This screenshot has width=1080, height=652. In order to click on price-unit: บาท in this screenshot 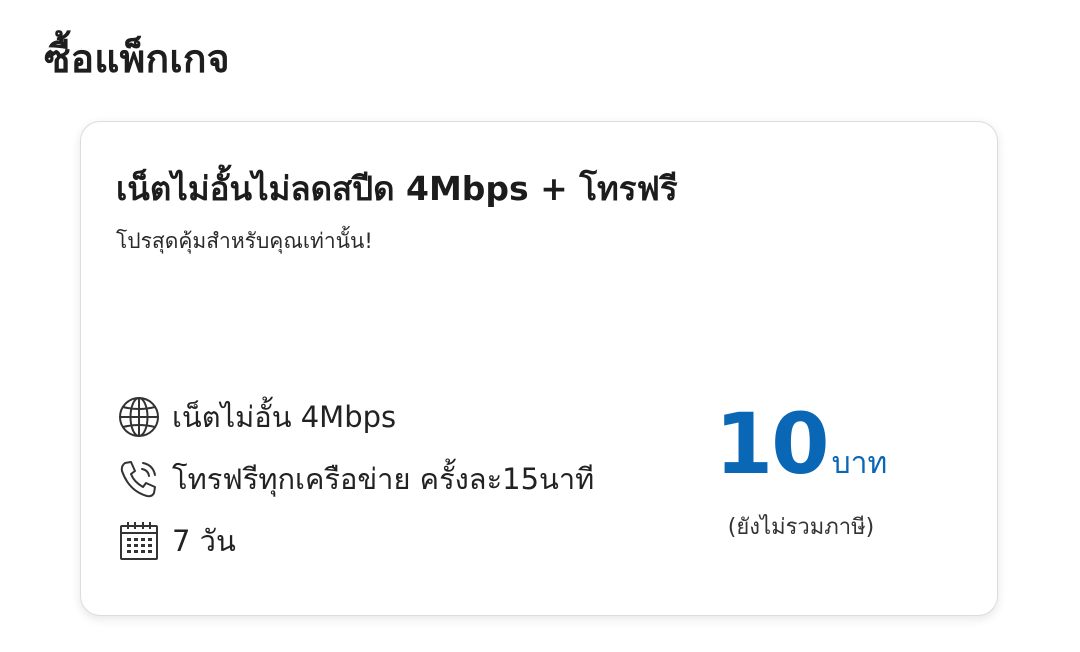, I will do `click(859, 463)`.